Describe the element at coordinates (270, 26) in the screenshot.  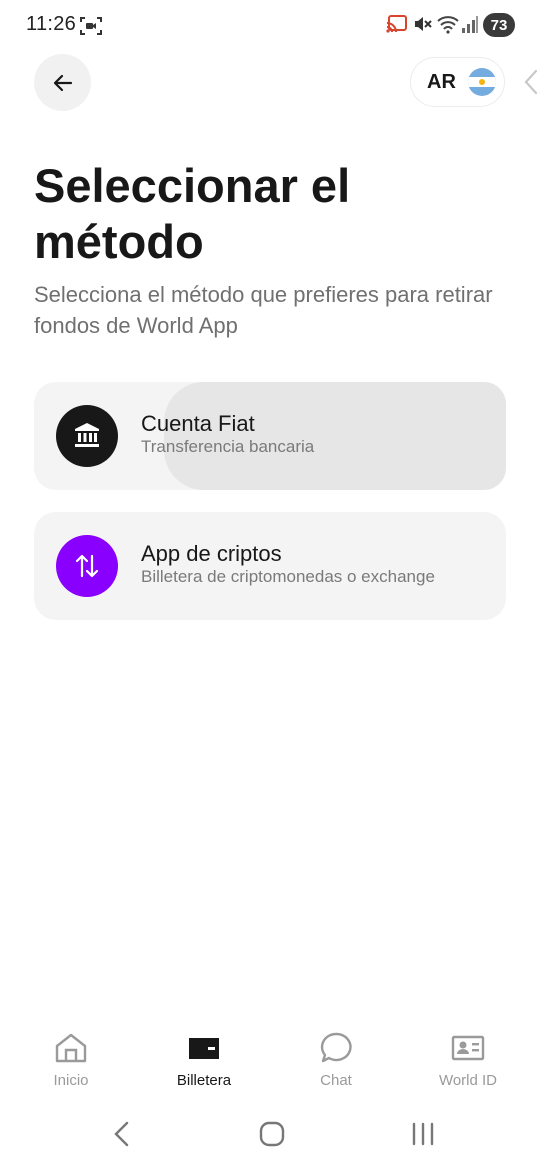
I see `status-bar: 11:26 73` at that location.